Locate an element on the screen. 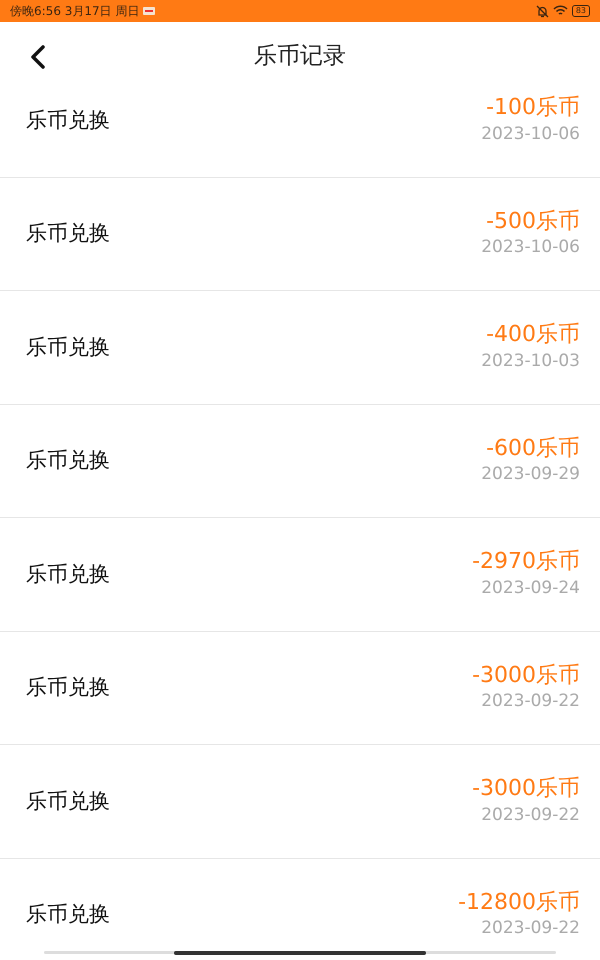 The height and width of the screenshot is (960, 600). back-icon is located at coordinates (38, 57).